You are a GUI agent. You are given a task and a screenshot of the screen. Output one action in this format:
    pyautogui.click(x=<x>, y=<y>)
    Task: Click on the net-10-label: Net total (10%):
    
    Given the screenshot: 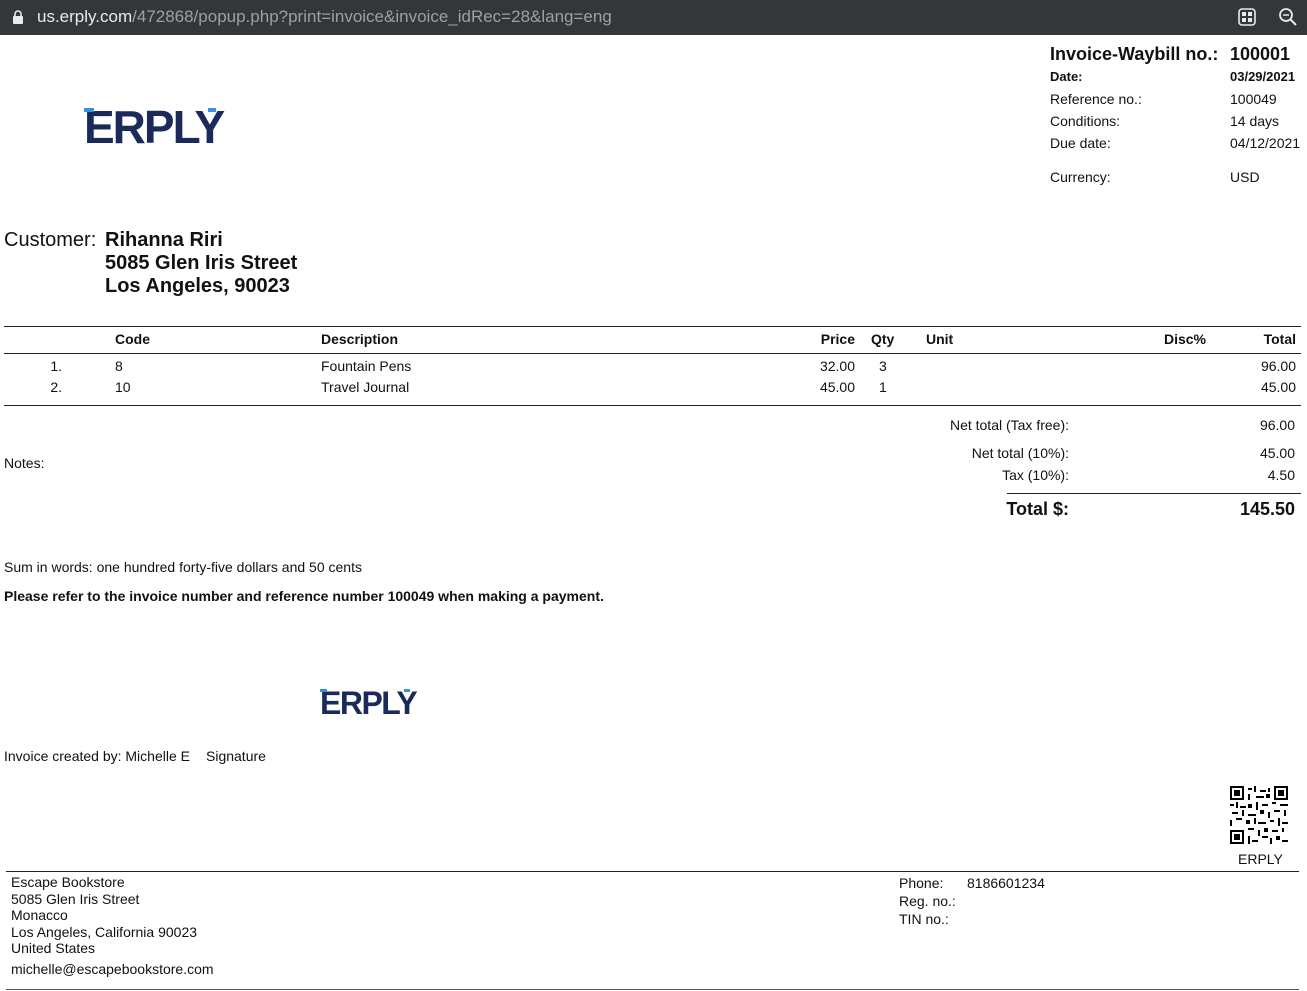 What is the action you would take?
    pyautogui.click(x=1020, y=453)
    